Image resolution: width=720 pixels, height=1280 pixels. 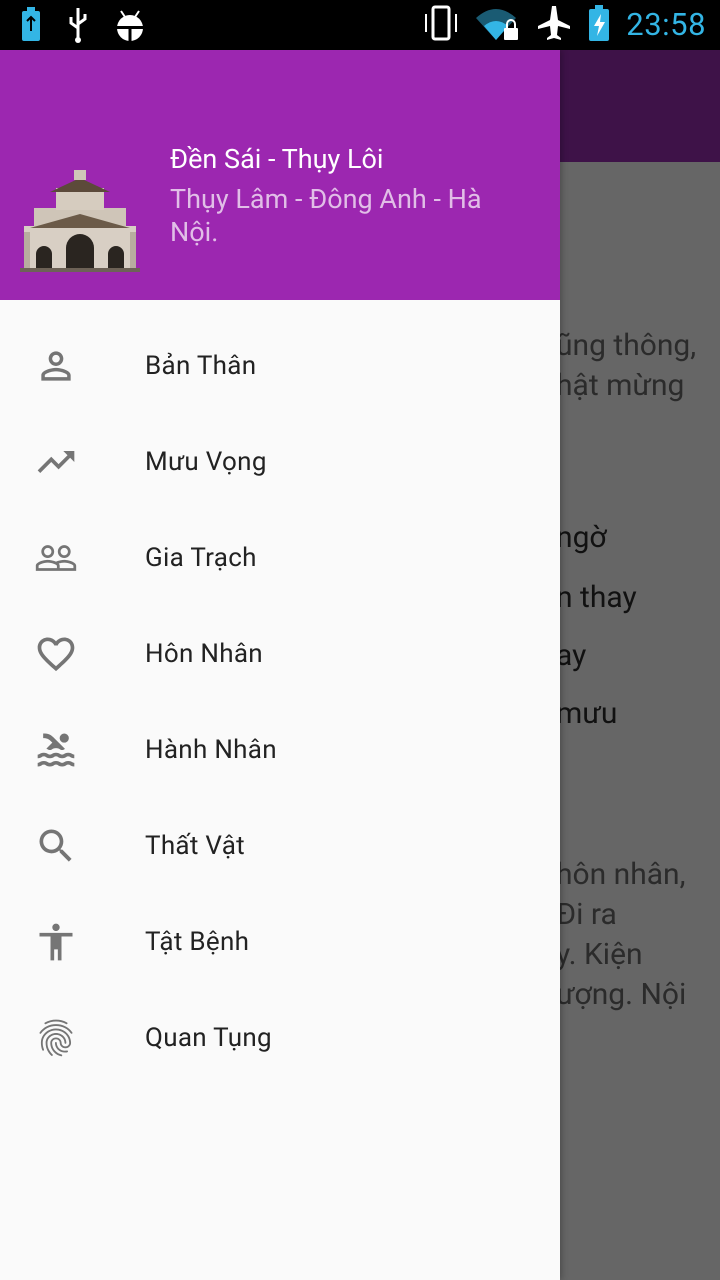 I want to click on menu-item-gia-trach: Gia Trạch, so click(x=280, y=558).